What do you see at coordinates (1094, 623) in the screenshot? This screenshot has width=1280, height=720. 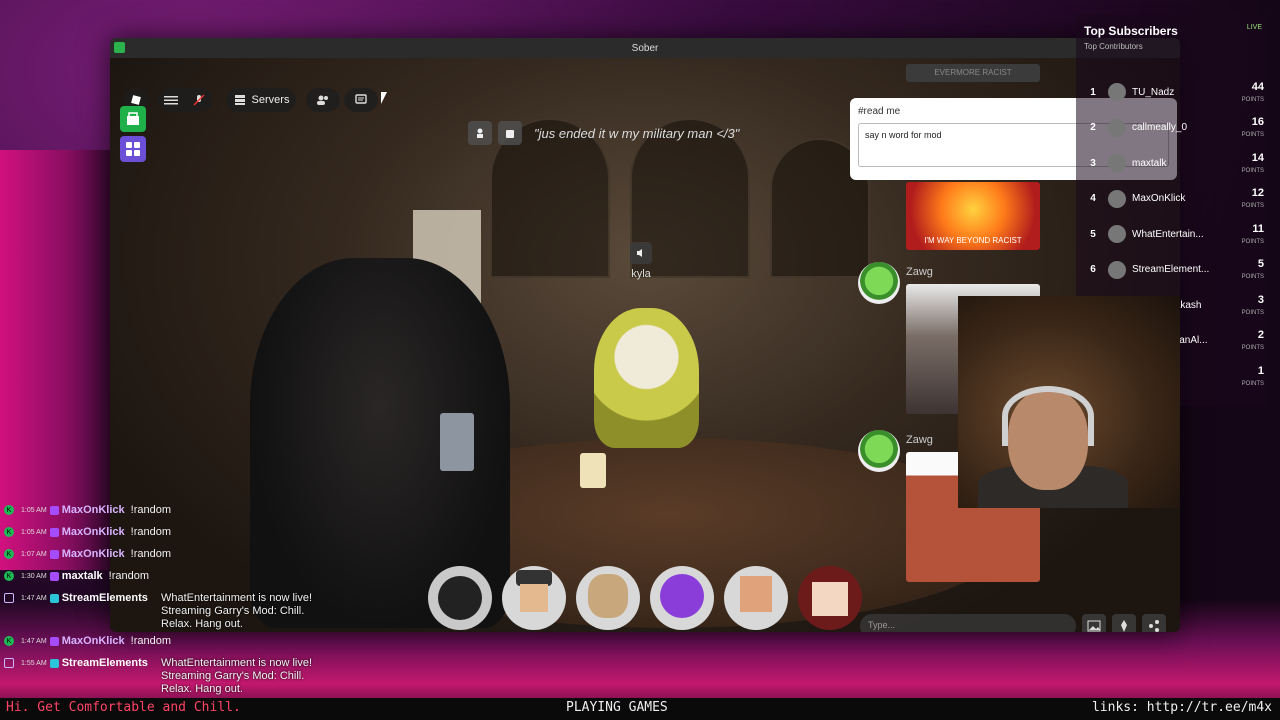 I see `image-button` at bounding box center [1094, 623].